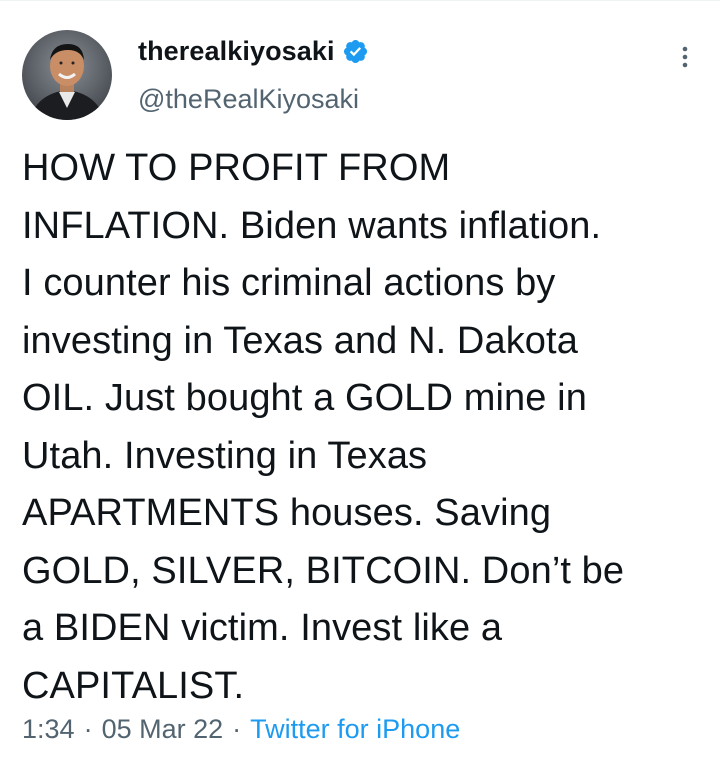  I want to click on tweet-time: 1:34, so click(48, 729).